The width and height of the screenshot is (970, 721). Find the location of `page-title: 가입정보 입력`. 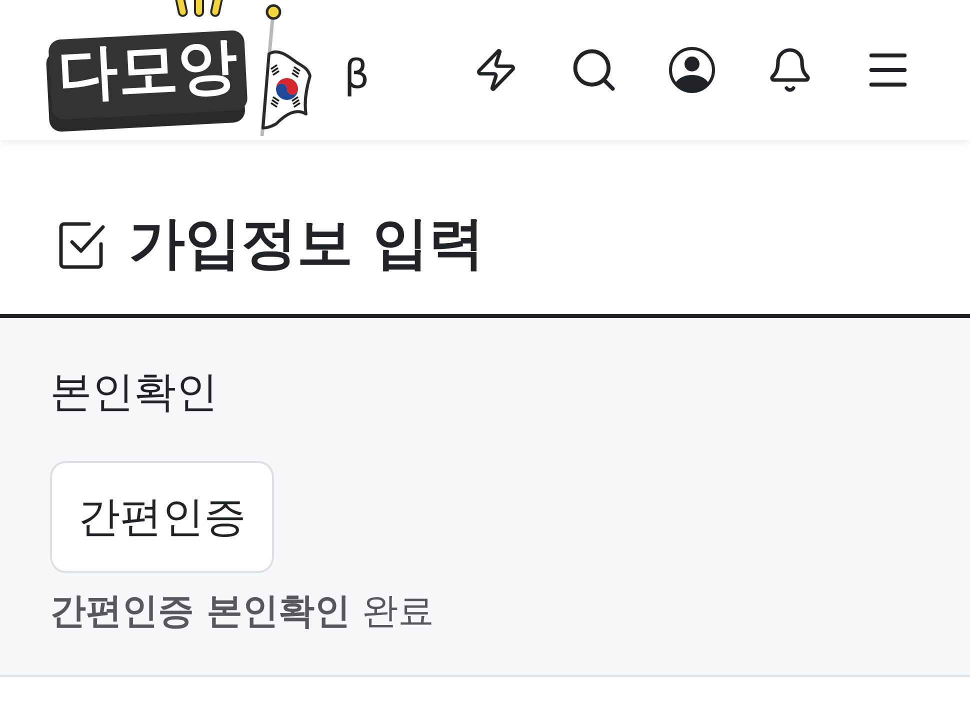

page-title: 가입정보 입력 is located at coordinates (306, 244).